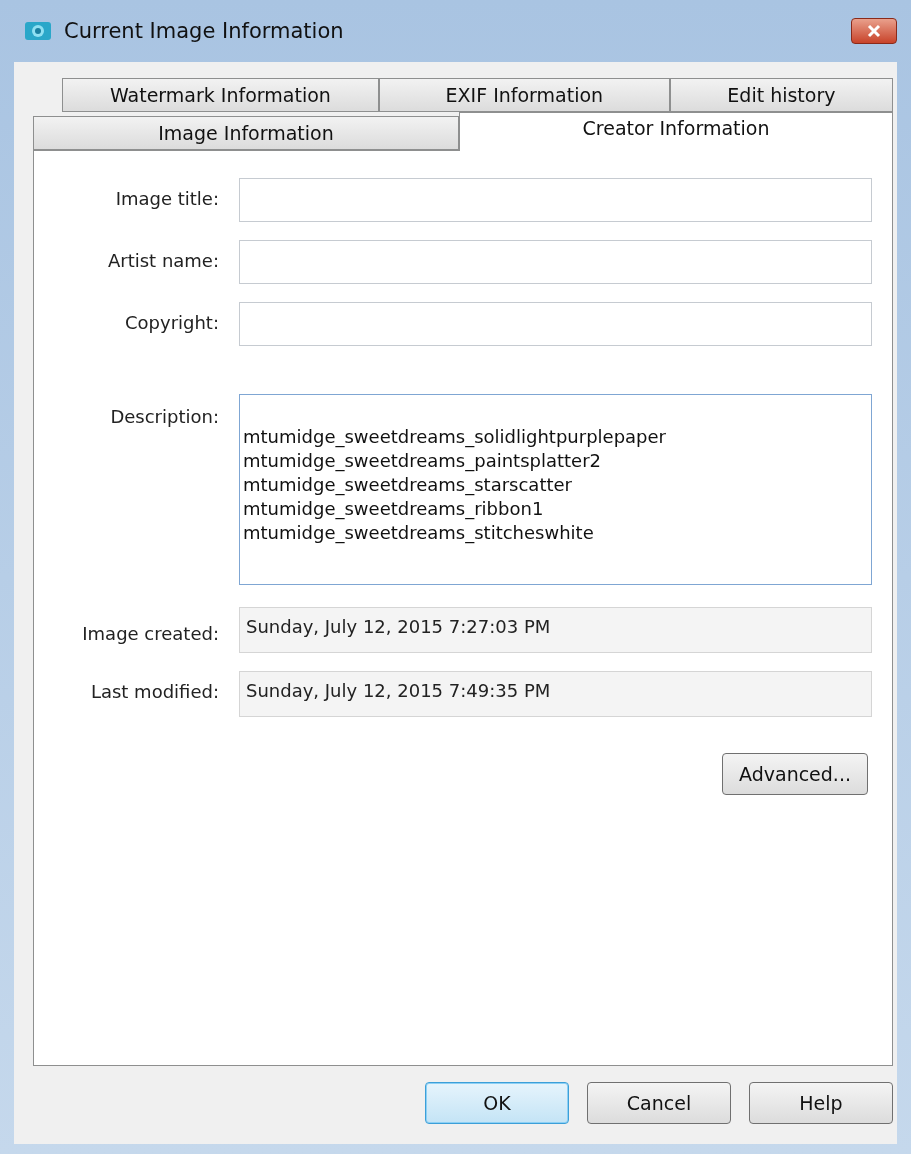 This screenshot has height=1154, width=911. I want to click on tab: Image Information, so click(246, 133).